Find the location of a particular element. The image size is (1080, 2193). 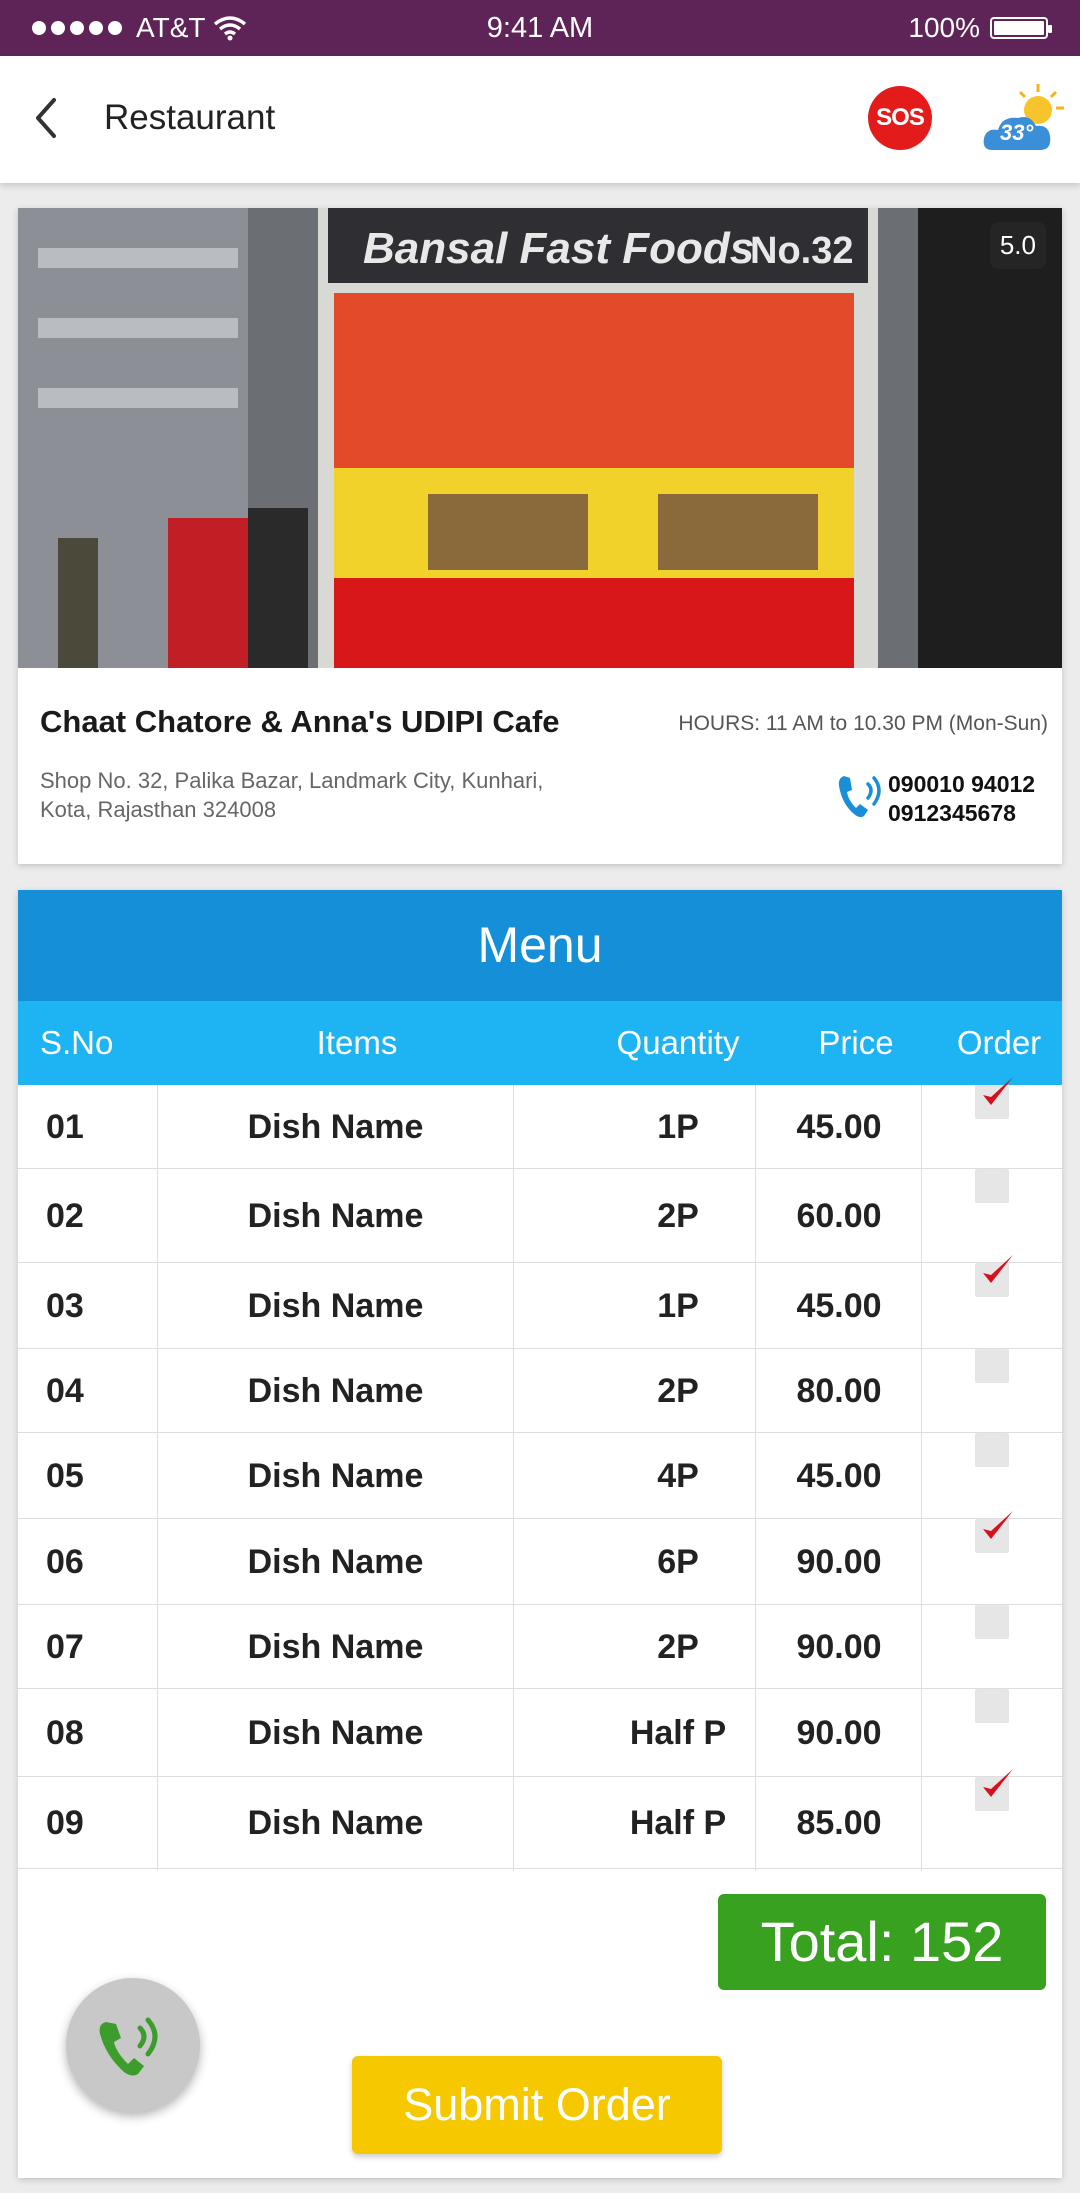

phone-numbers: 090010 94012 0912345678 is located at coordinates (961, 799).